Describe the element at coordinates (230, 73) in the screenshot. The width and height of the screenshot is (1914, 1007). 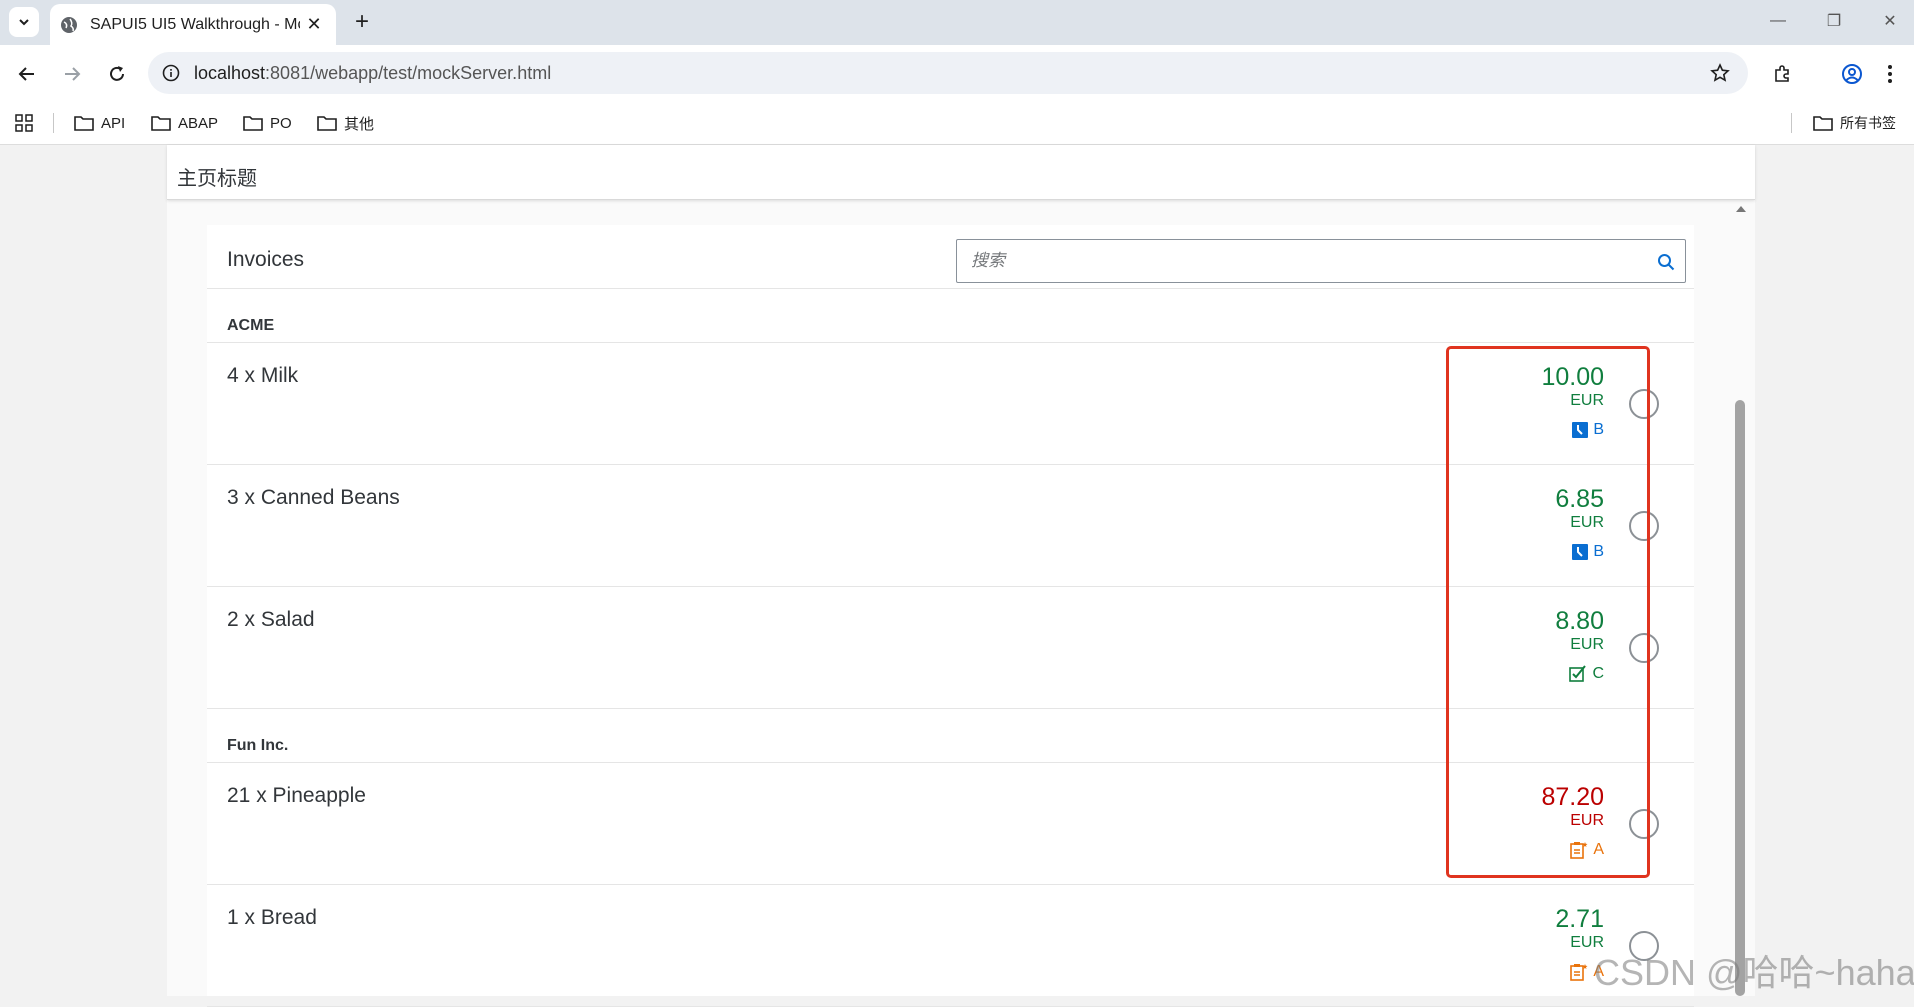
I see `url-host: localhost` at that location.